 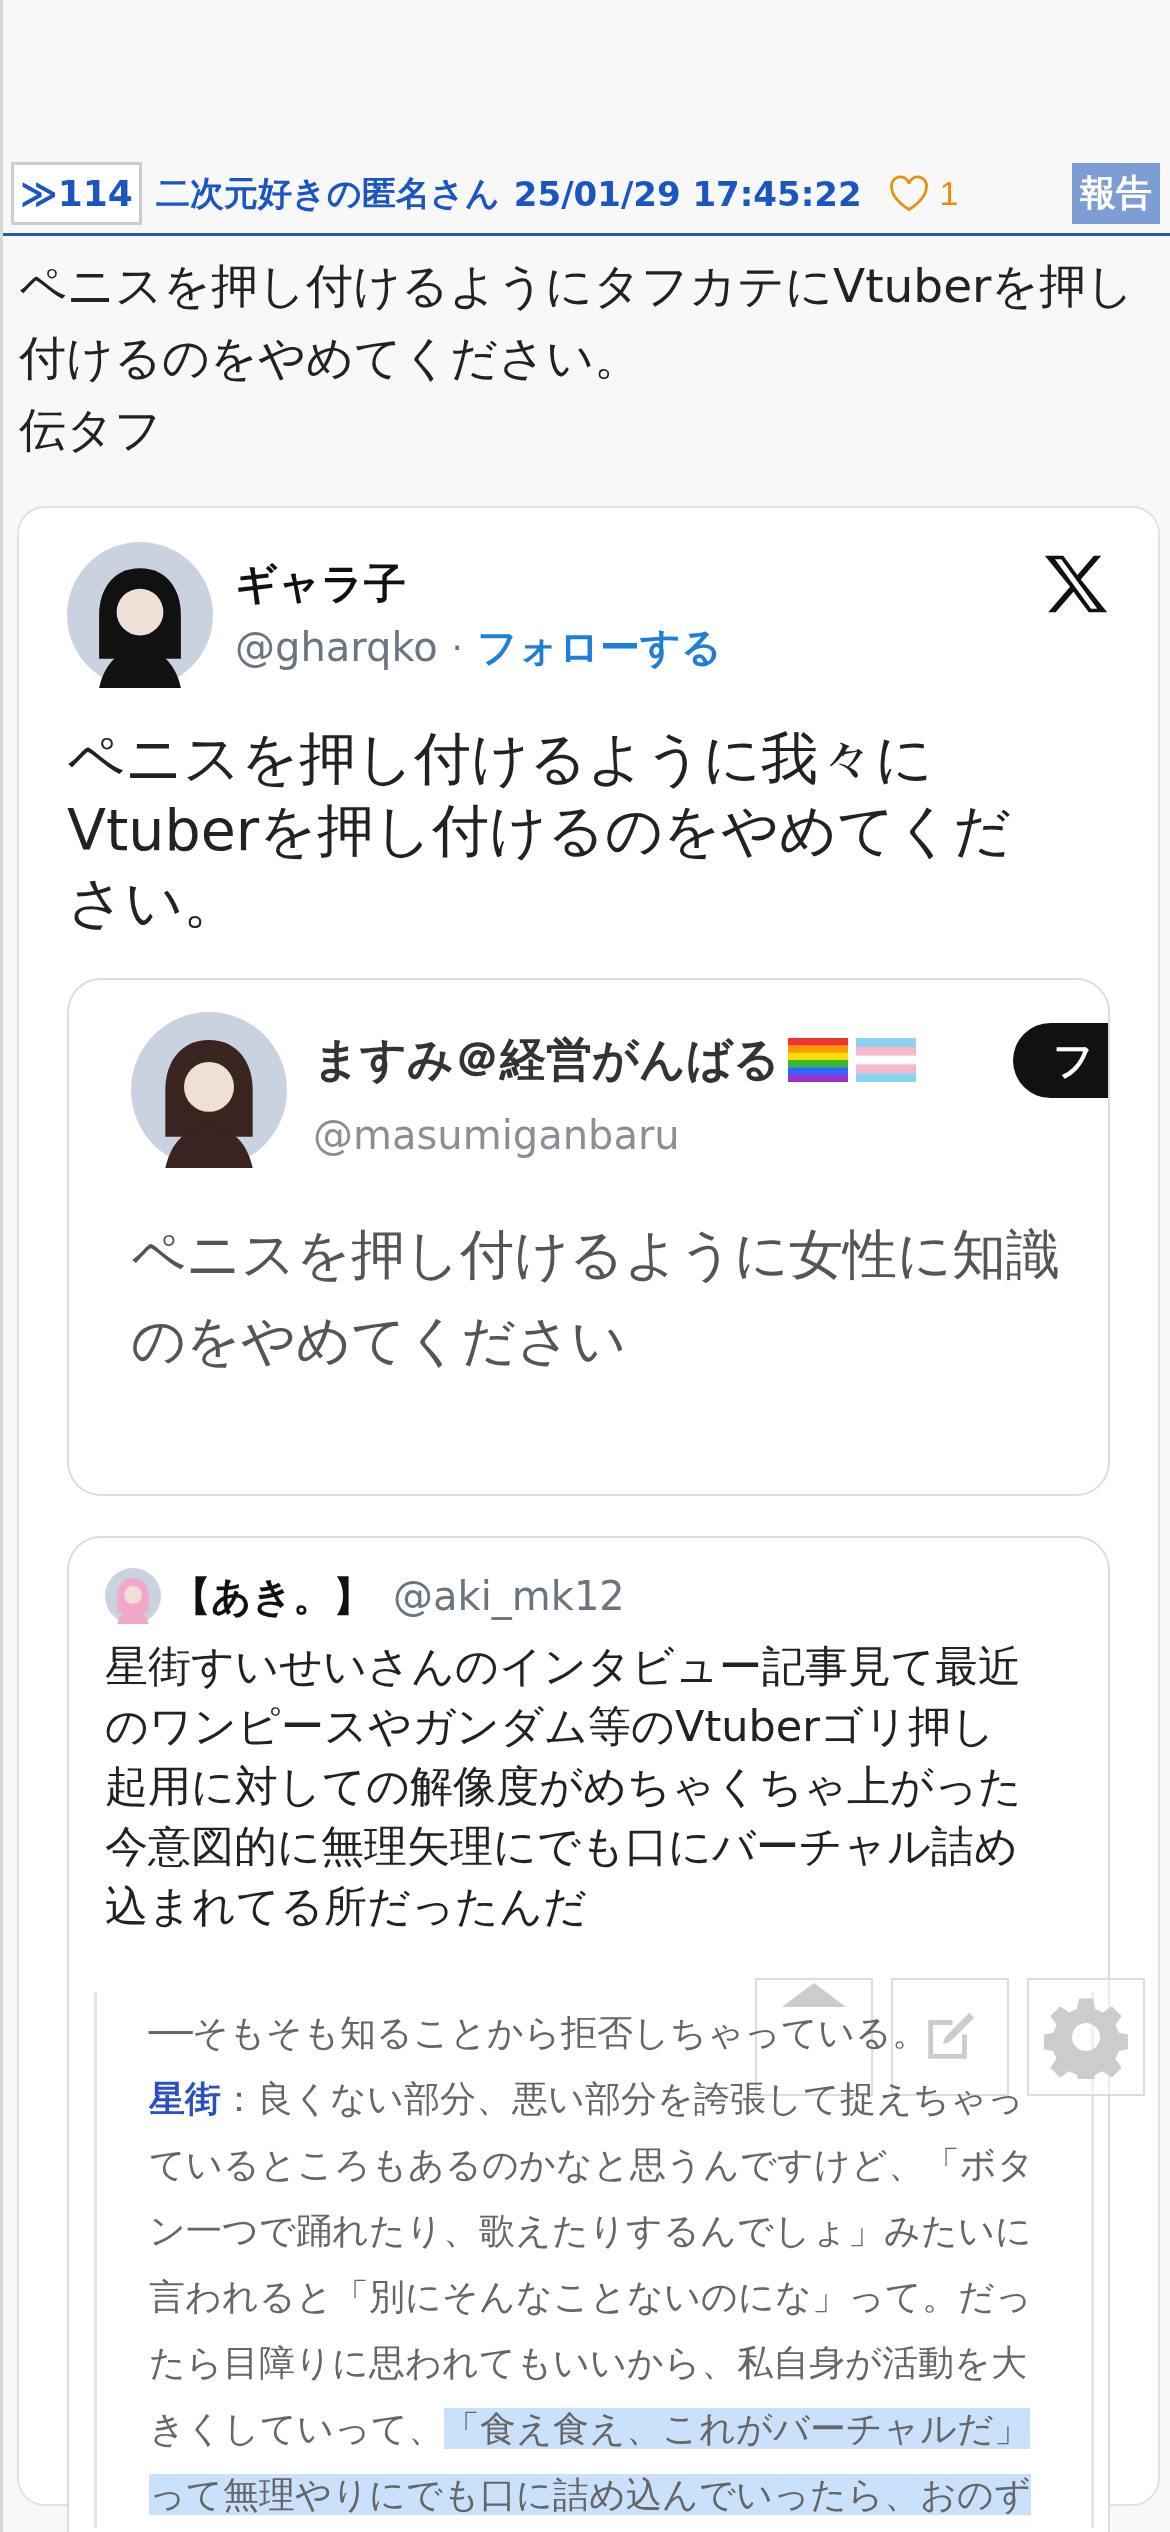 What do you see at coordinates (185, 2098) in the screenshot?
I see `speaker-name: 星街` at bounding box center [185, 2098].